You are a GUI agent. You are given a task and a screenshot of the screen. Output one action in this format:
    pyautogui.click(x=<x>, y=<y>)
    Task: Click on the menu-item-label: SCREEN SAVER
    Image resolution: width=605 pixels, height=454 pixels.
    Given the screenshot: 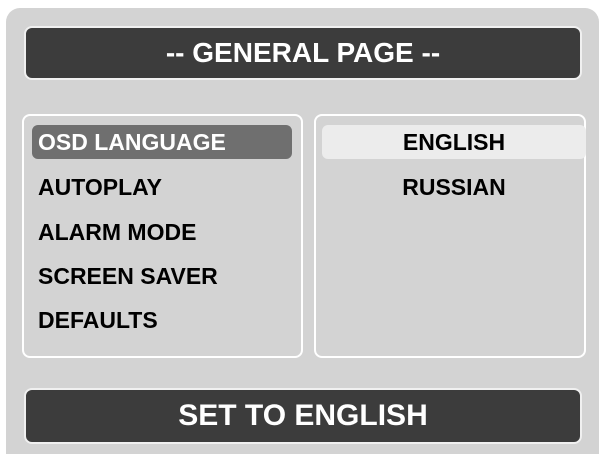 What is the action you would take?
    pyautogui.click(x=128, y=275)
    